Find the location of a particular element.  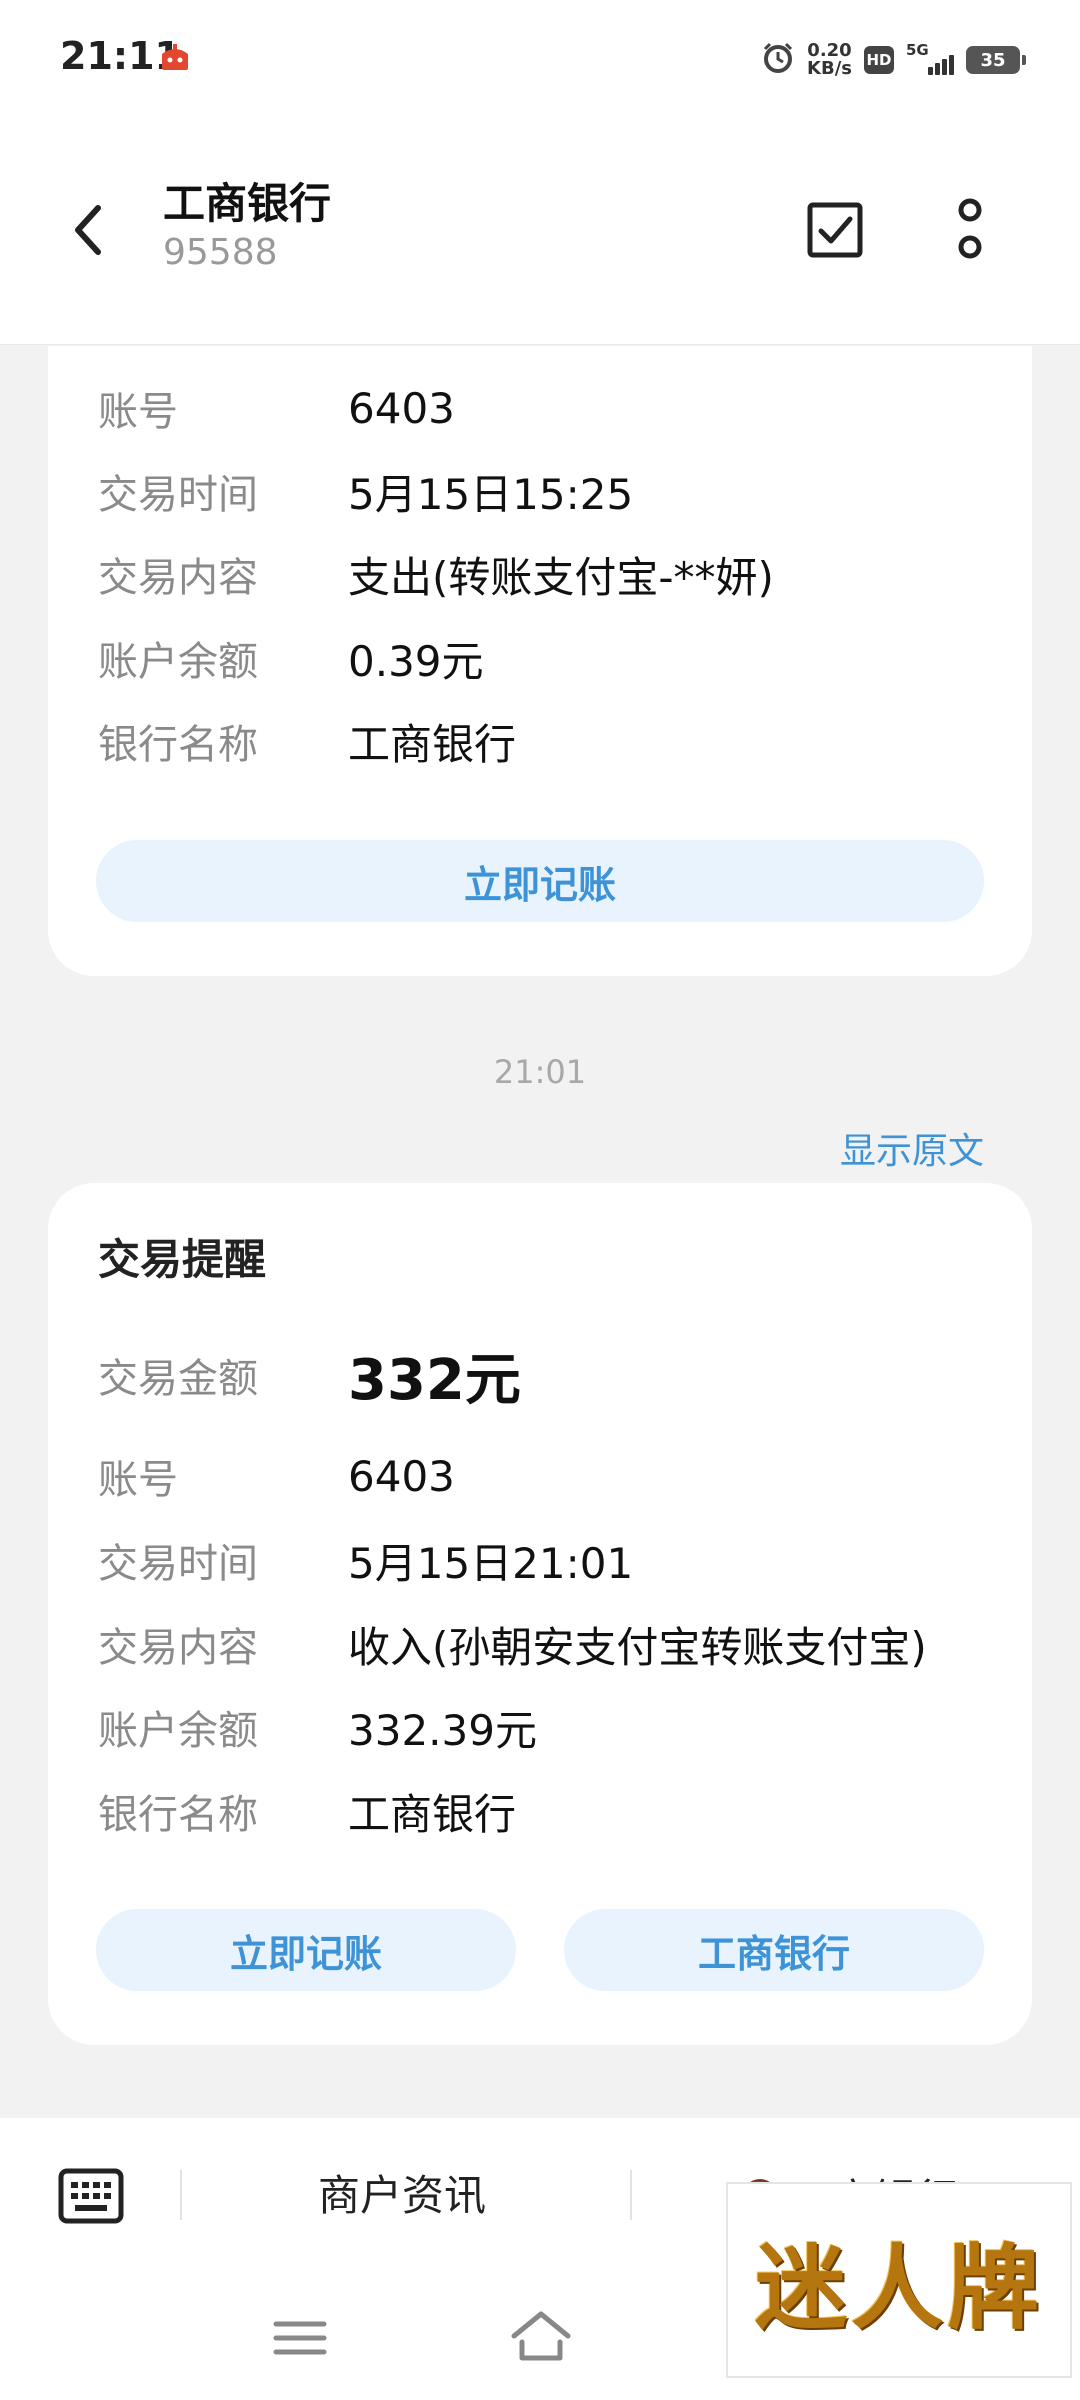

row-value: 0.39元 is located at coordinates (416, 661).